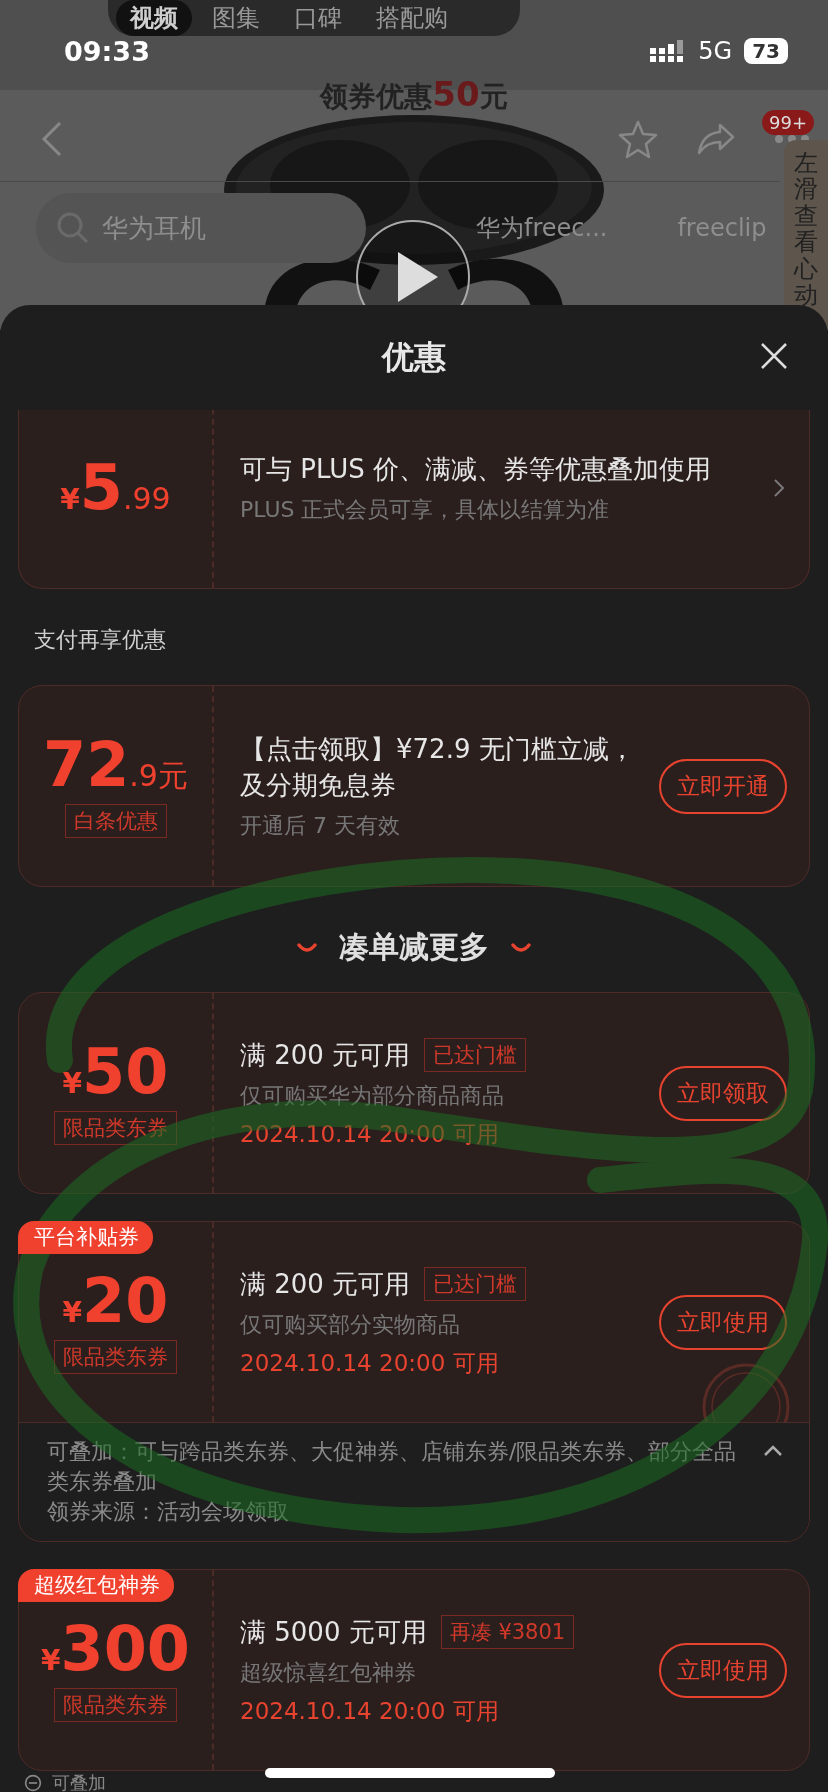  What do you see at coordinates (115, 1072) in the screenshot?
I see `coupon-price: ¥50` at bounding box center [115, 1072].